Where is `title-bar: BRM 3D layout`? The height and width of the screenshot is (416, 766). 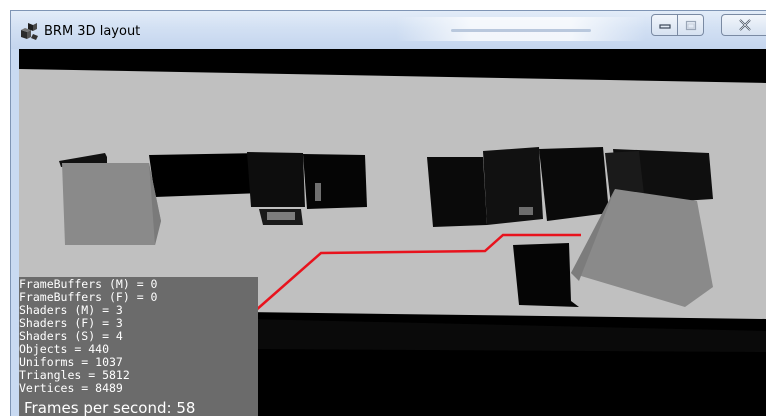
title-bar: BRM 3D layout is located at coordinates (388, 30).